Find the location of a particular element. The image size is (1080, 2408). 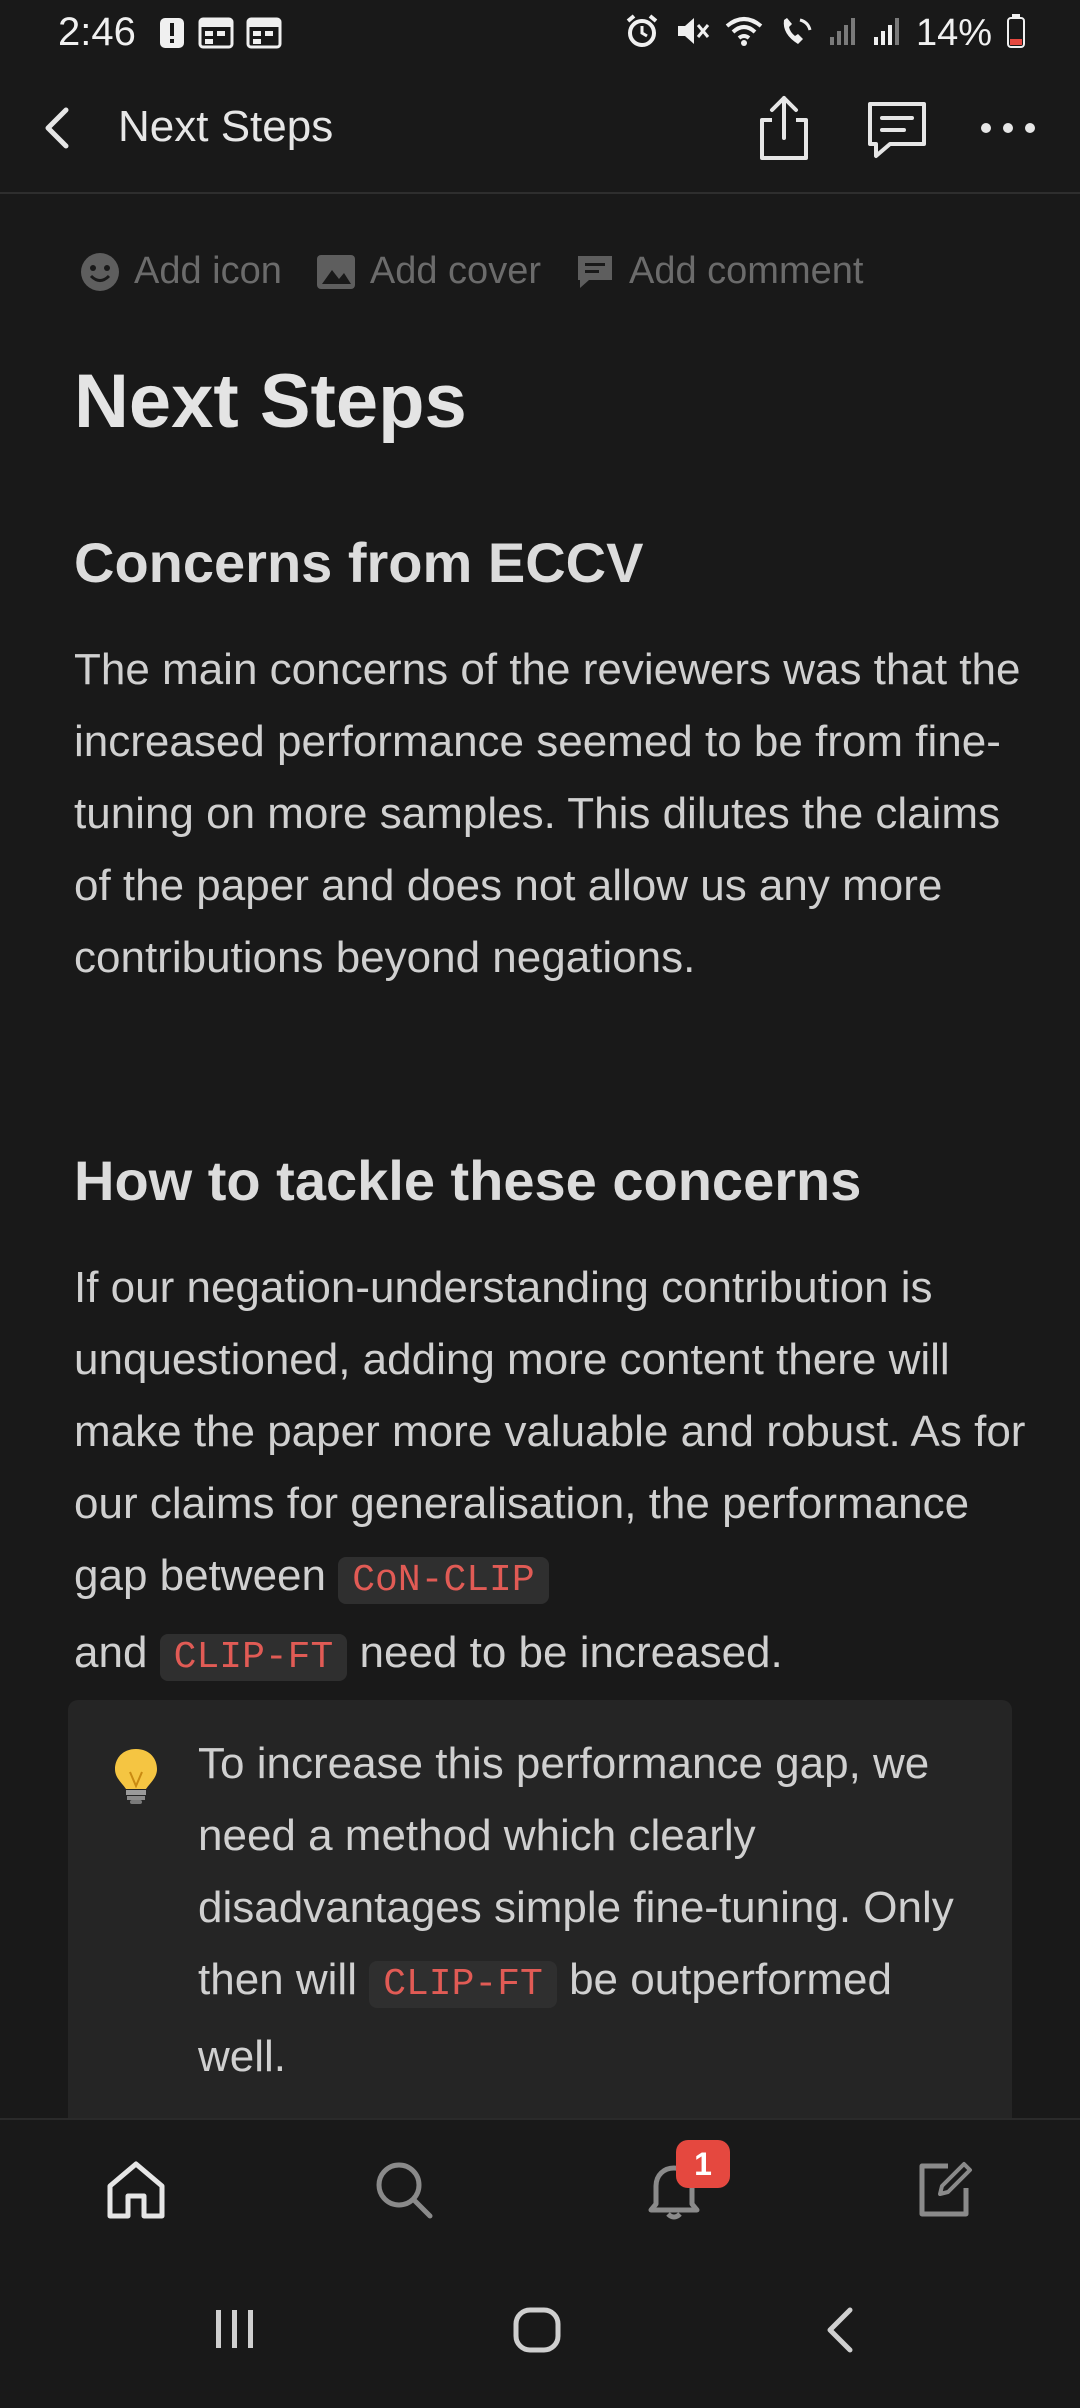

search-tab is located at coordinates (404, 2190).